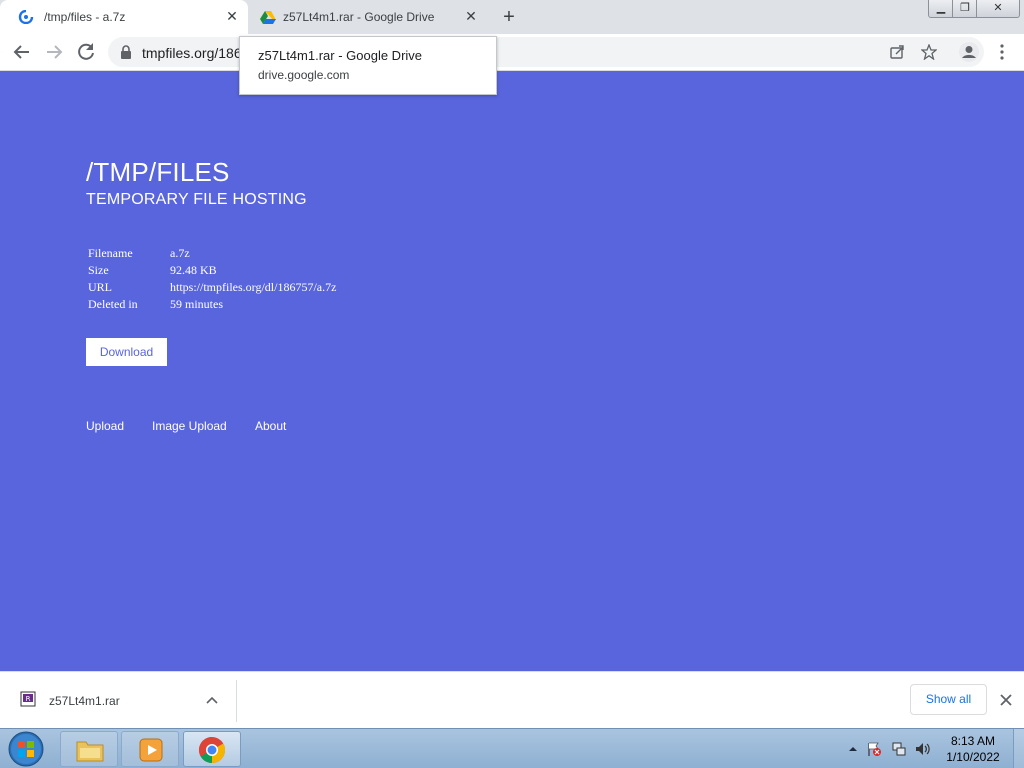 The image size is (1024, 768). Describe the element at coordinates (212, 700) in the screenshot. I see `chevron-up-icon` at that location.